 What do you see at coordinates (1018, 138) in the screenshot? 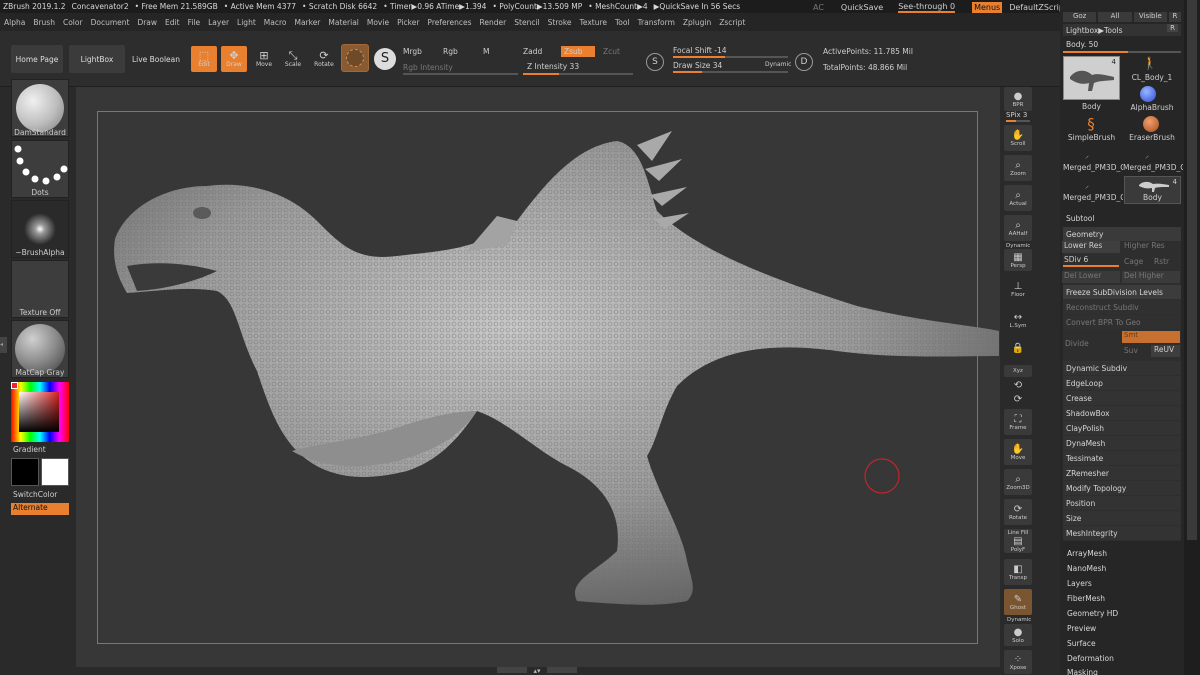
I see `scroll-button: ✋ Scroll` at bounding box center [1018, 138].